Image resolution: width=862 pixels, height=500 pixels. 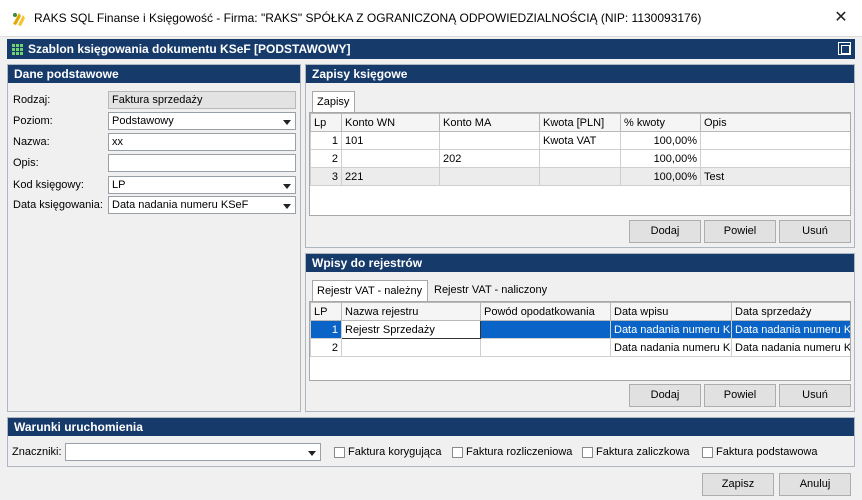 I want to click on table-row: 1 101 Kwota VAT 100,00%, so click(x=580, y=140).